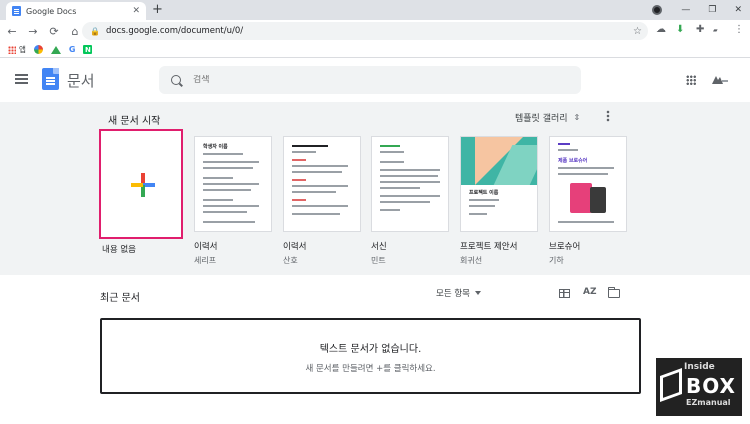 The image size is (750, 424). I want to click on template-style: 기하, so click(556, 260).